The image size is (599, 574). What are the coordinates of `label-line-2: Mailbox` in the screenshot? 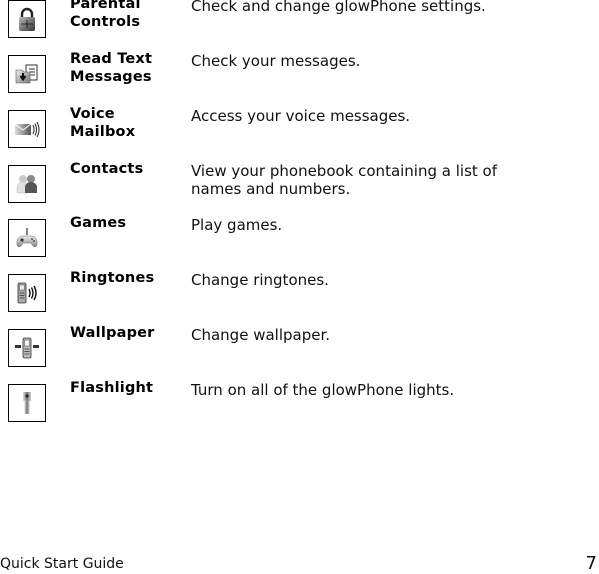 It's located at (103, 131).